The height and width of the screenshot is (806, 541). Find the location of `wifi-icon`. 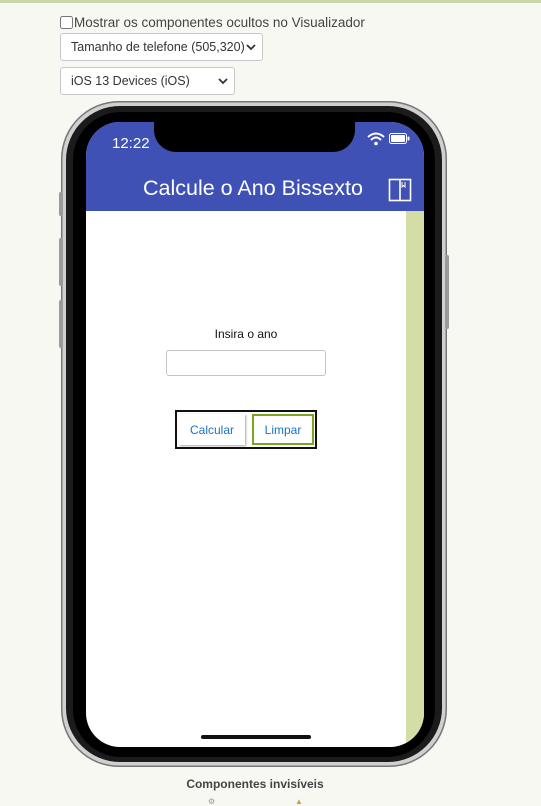

wifi-icon is located at coordinates (376, 139).